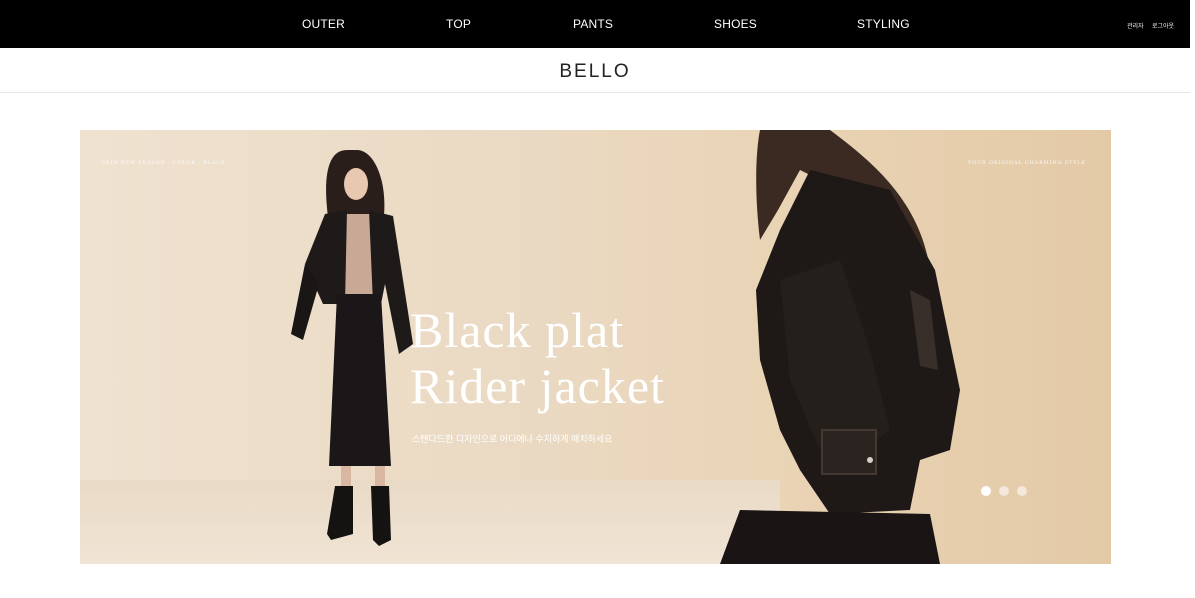 This screenshot has width=1195, height=598. What do you see at coordinates (512, 439) in the screenshot?
I see `hero-subtitle: 스탠다드한 디자인으로 어디에나 수지하게 매치하세요` at bounding box center [512, 439].